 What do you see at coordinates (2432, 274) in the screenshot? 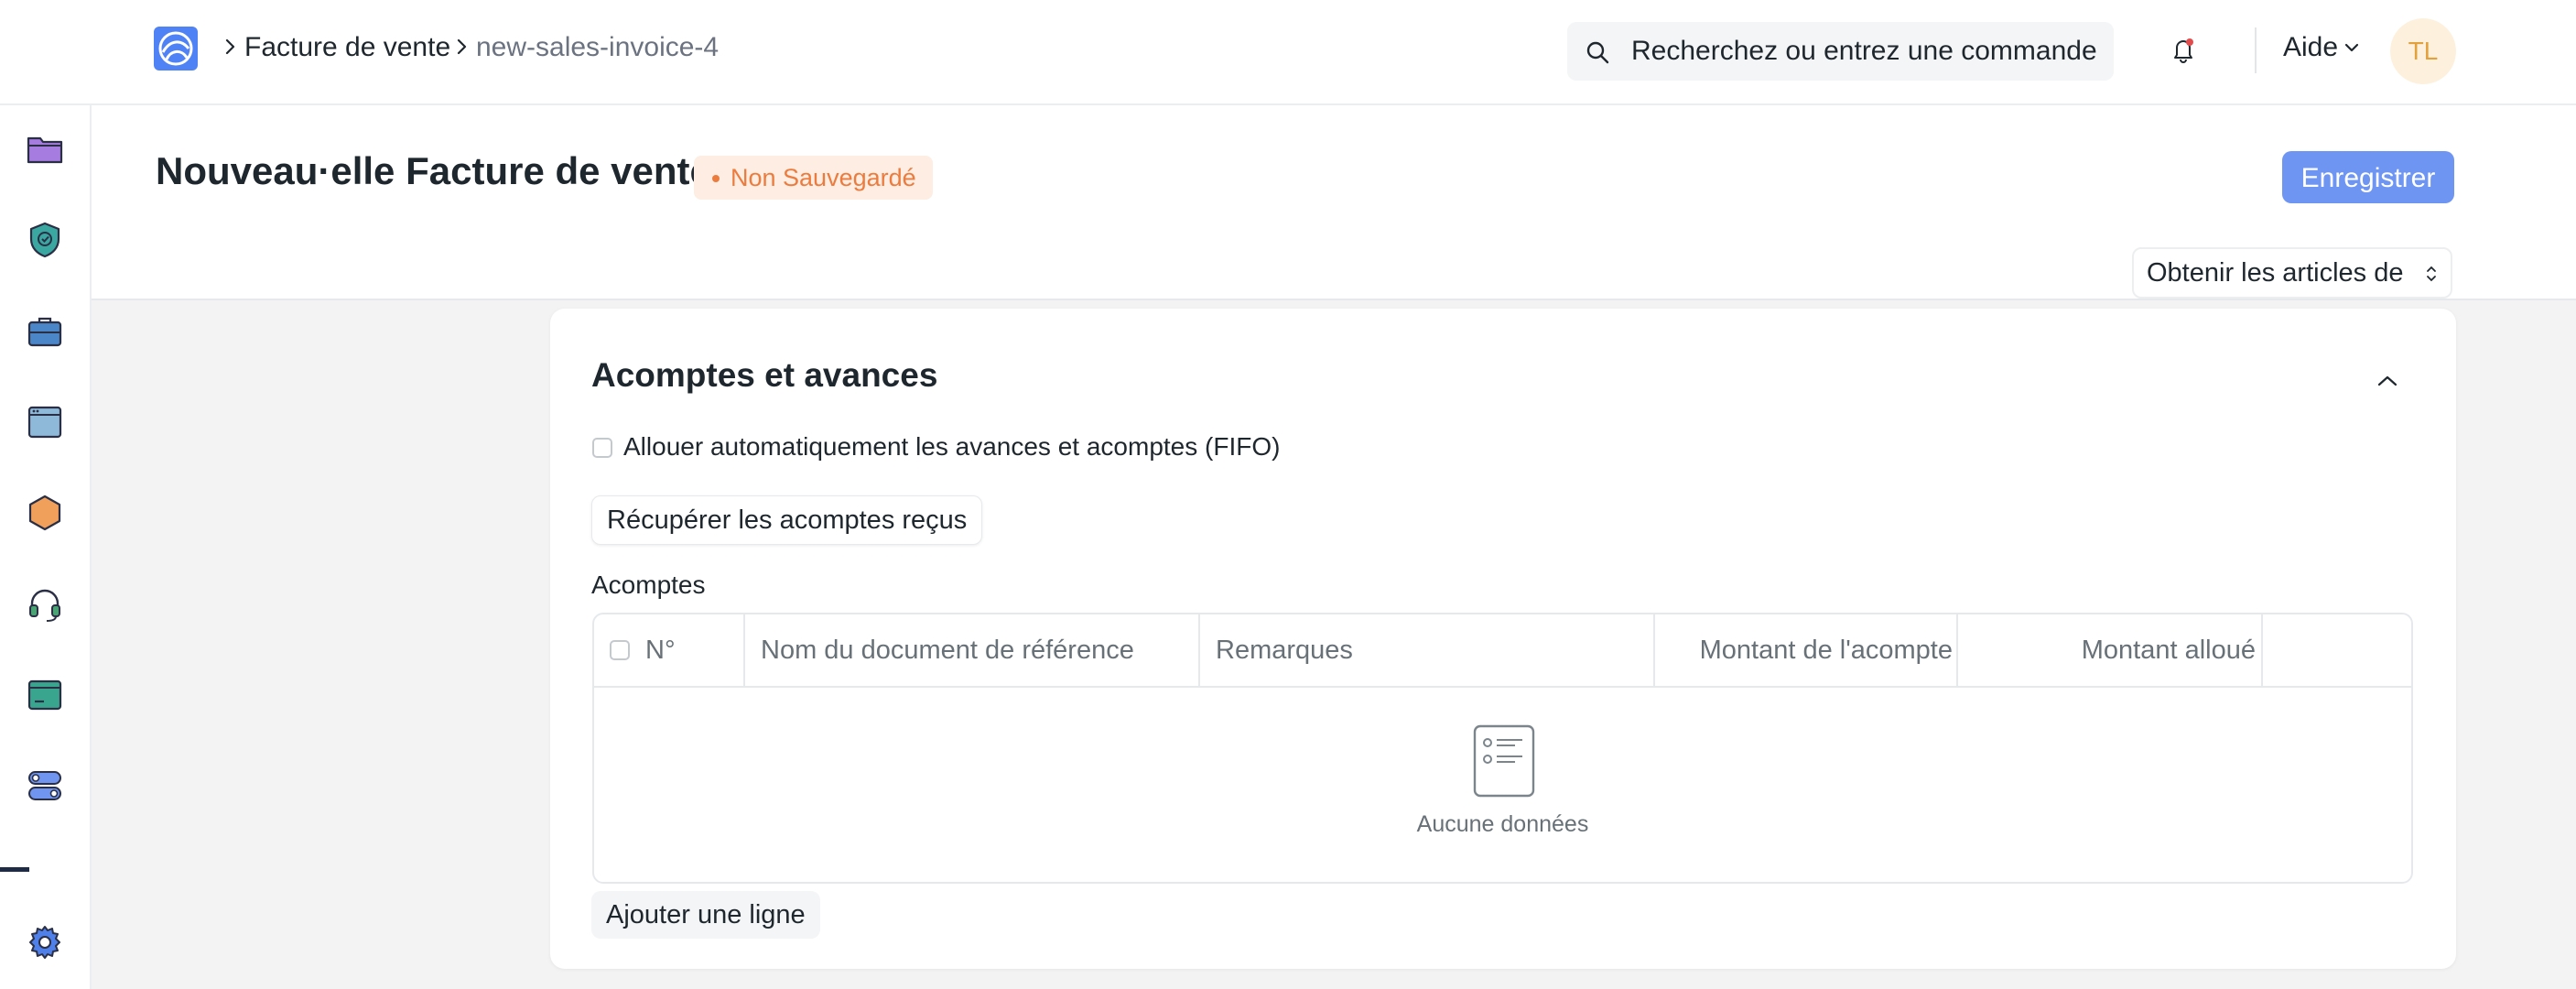
I see `sort-arrows-icon` at bounding box center [2432, 274].